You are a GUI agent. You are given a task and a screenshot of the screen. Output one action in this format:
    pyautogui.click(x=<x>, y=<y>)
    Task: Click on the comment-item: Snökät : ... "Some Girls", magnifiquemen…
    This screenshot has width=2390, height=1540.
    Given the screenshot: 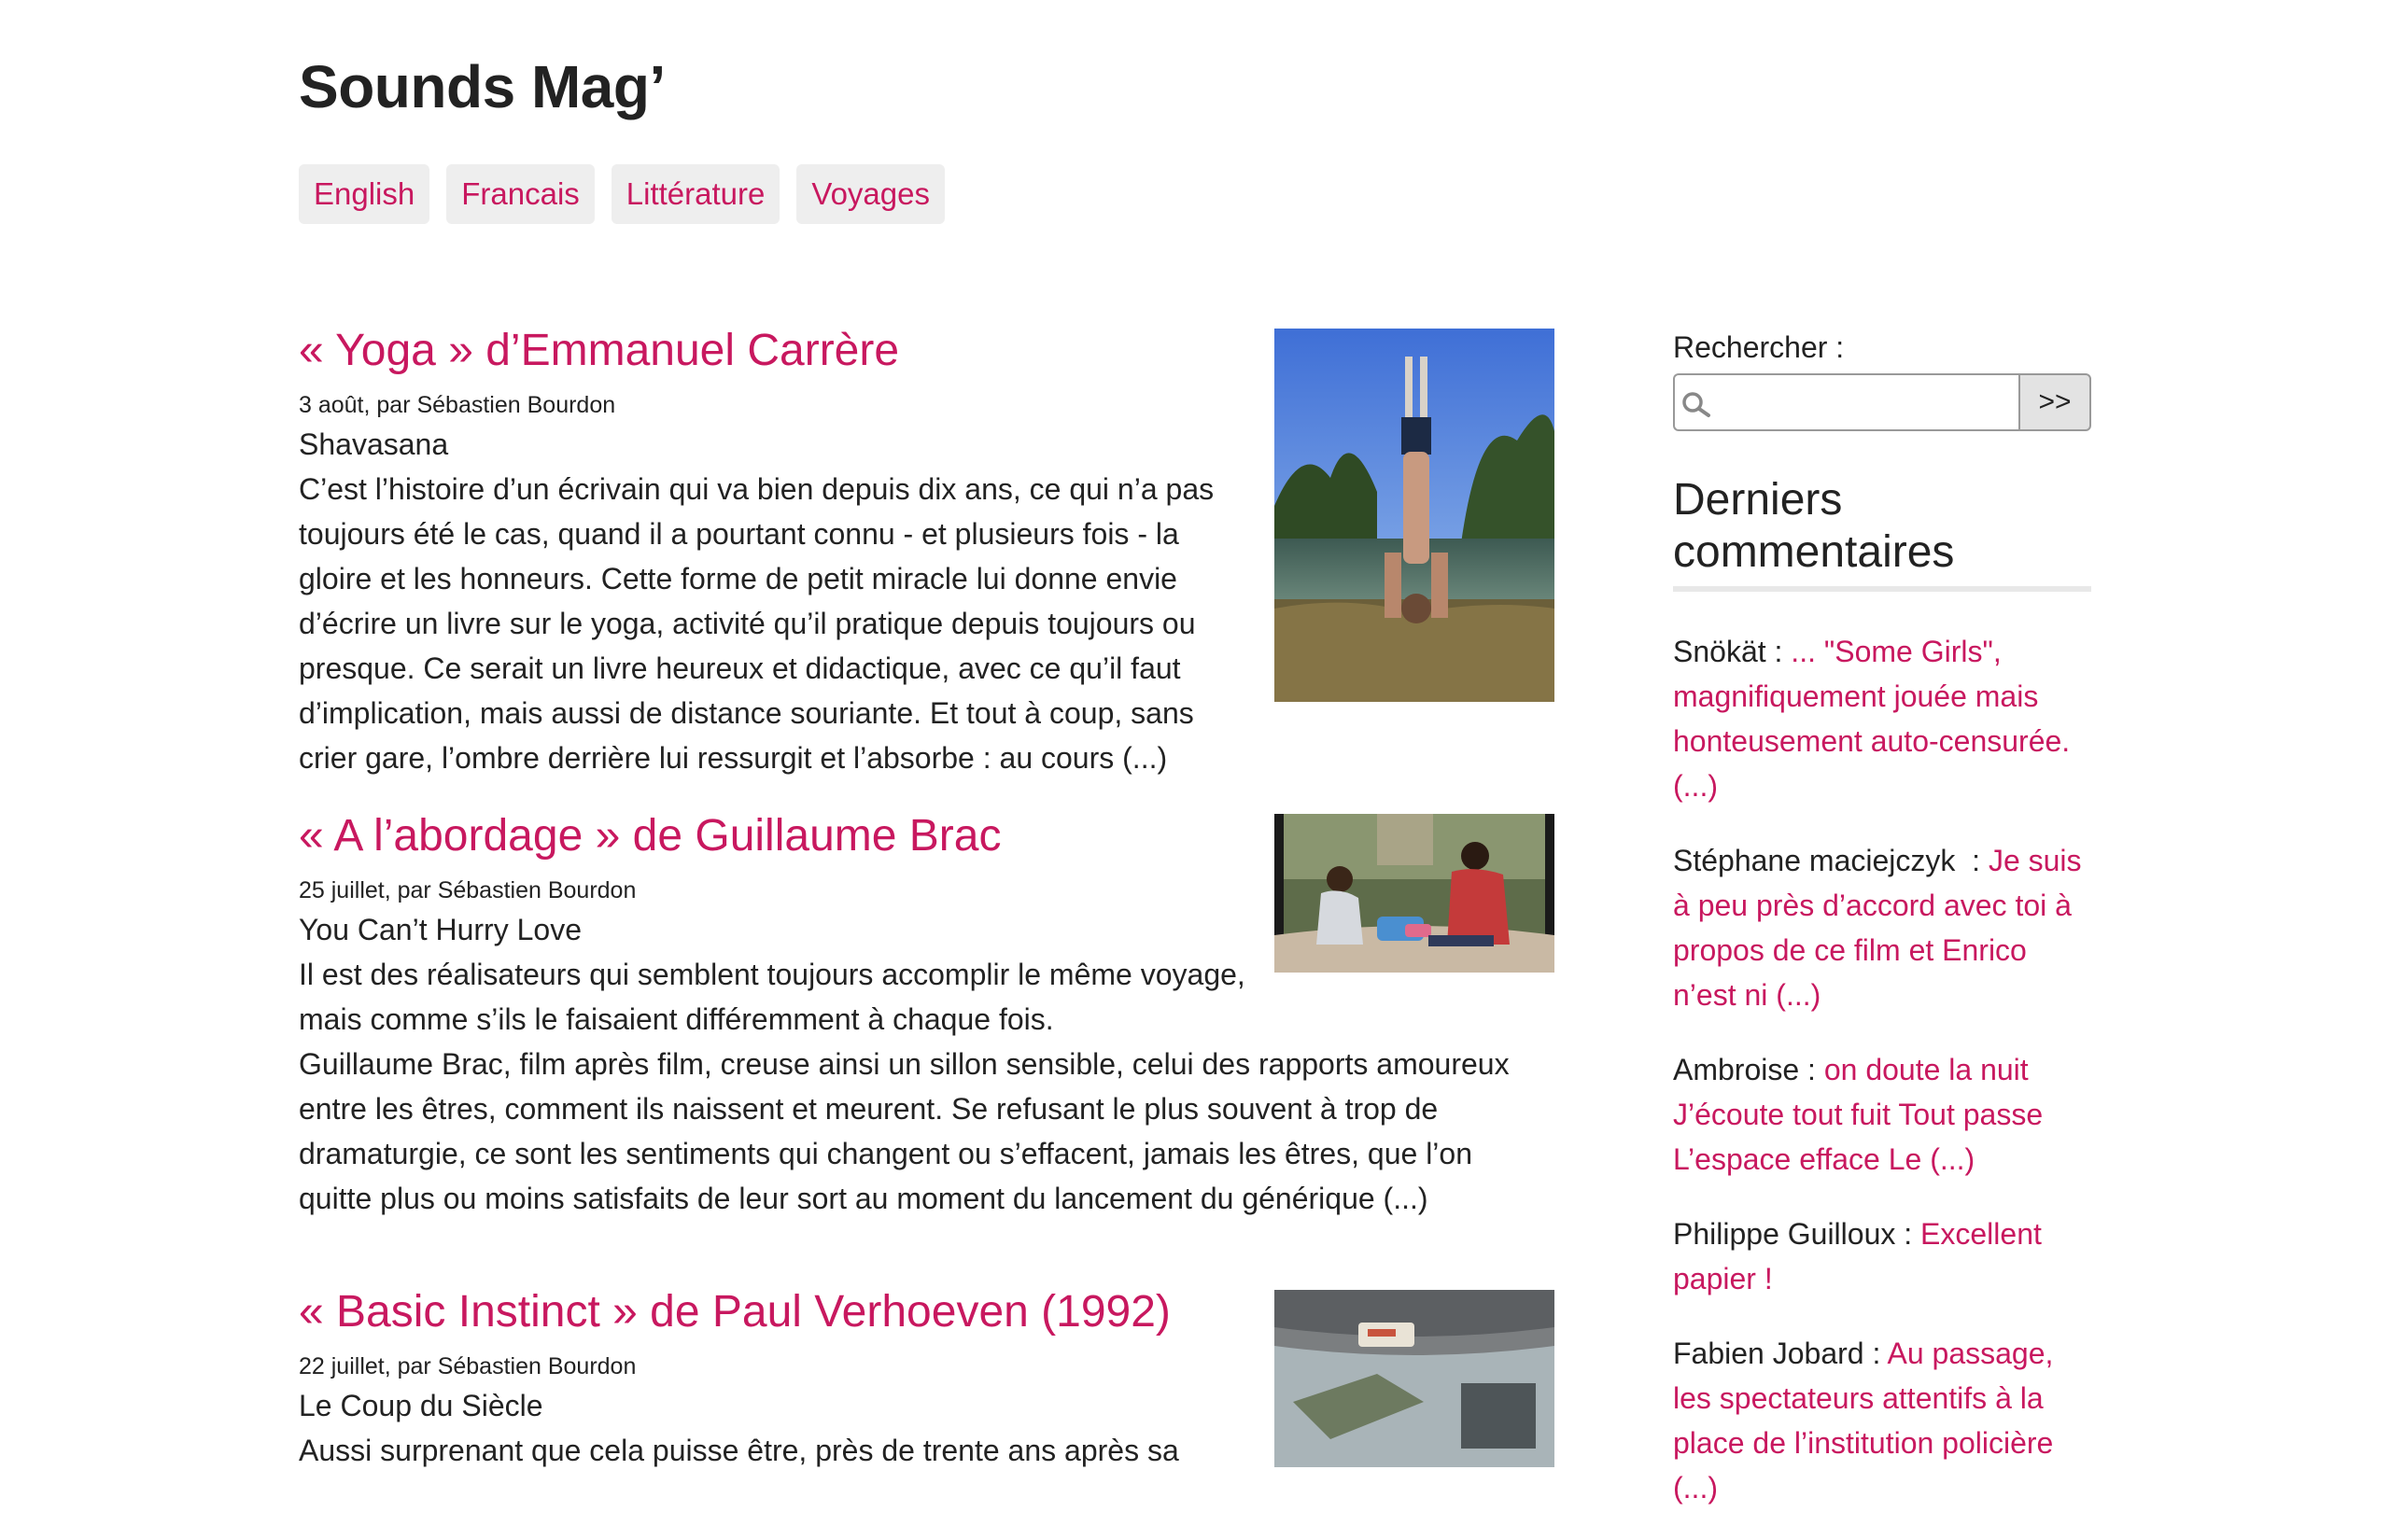 What is the action you would take?
    pyautogui.click(x=1882, y=718)
    